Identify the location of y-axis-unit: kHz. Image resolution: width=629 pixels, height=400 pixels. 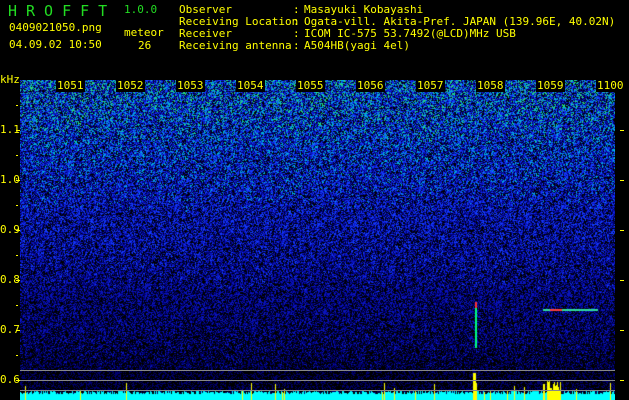
(10, 79).